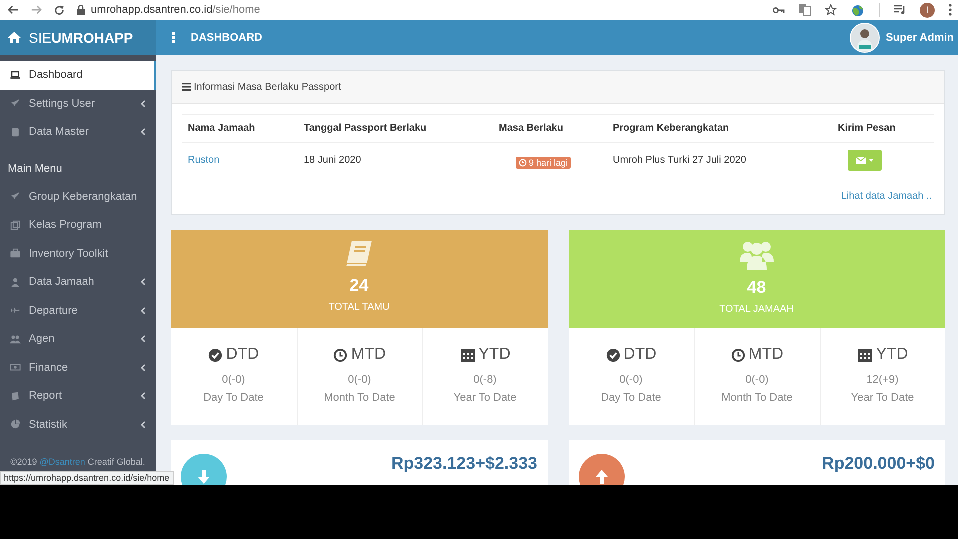 This screenshot has width=958, height=539. Describe the element at coordinates (78, 424) in the screenshot. I see `sidebar-item: Statistik` at that location.